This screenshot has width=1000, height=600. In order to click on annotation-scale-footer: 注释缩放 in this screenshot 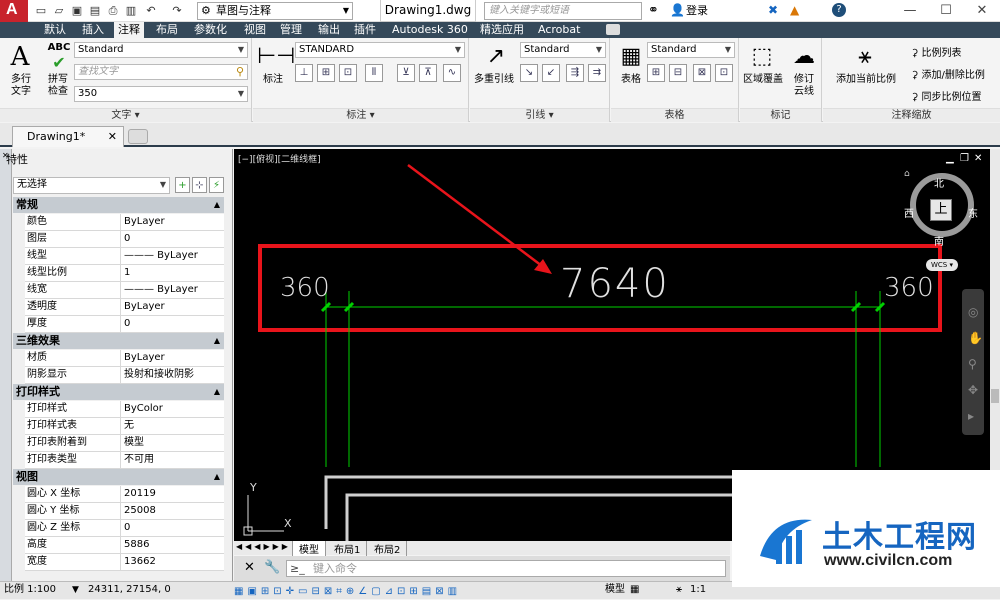, I will do `click(911, 115)`.